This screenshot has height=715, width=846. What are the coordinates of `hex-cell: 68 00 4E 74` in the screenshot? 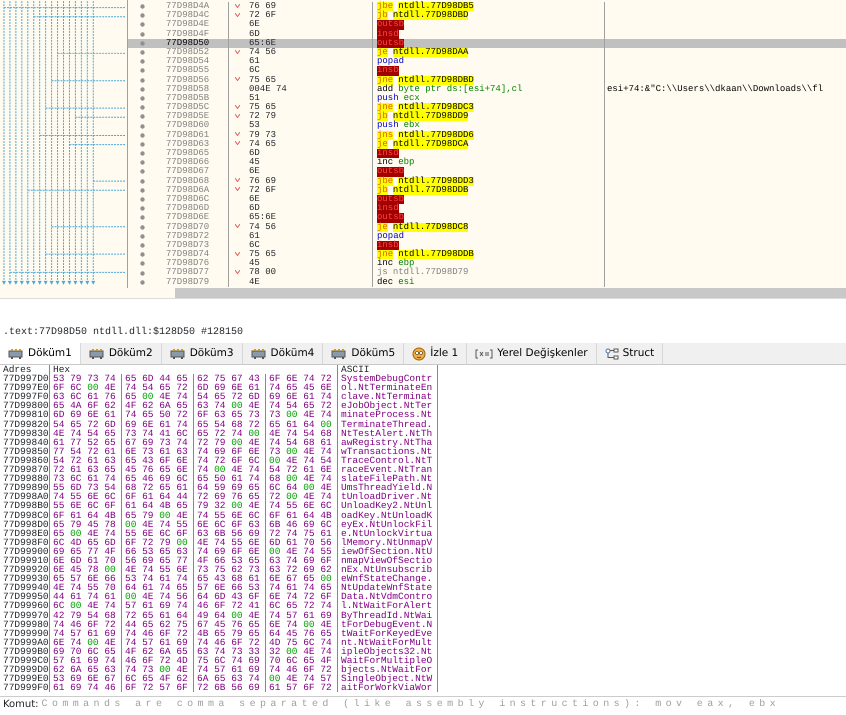 It's located at (302, 479).